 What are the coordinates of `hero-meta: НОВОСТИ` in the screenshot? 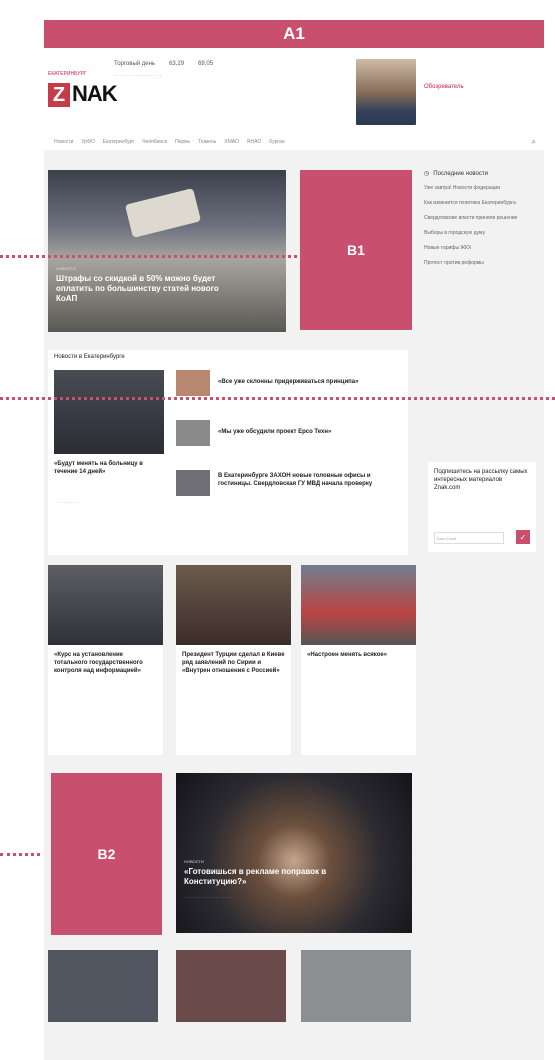 It's located at (66, 268).